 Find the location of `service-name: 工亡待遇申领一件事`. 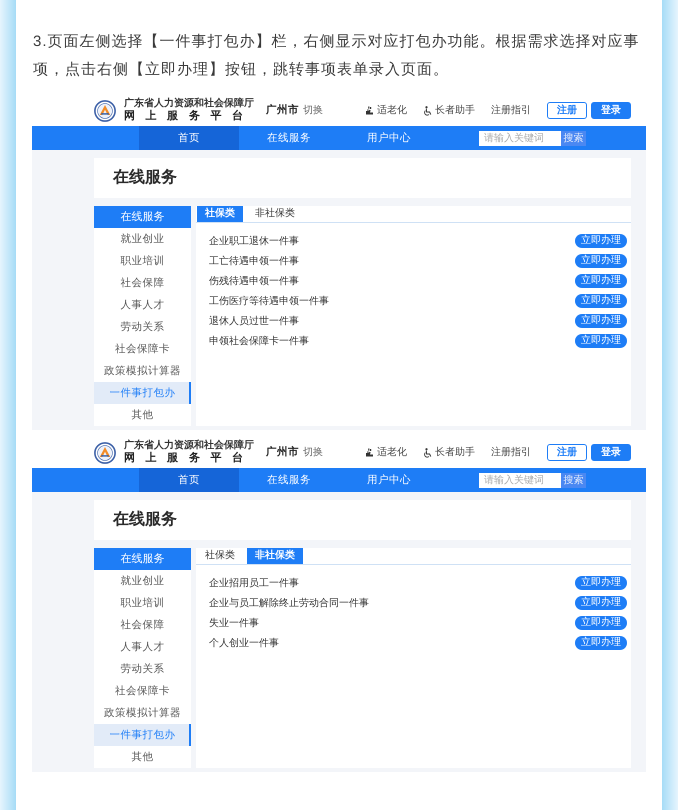

service-name: 工亡待遇申领一件事 is located at coordinates (254, 261).